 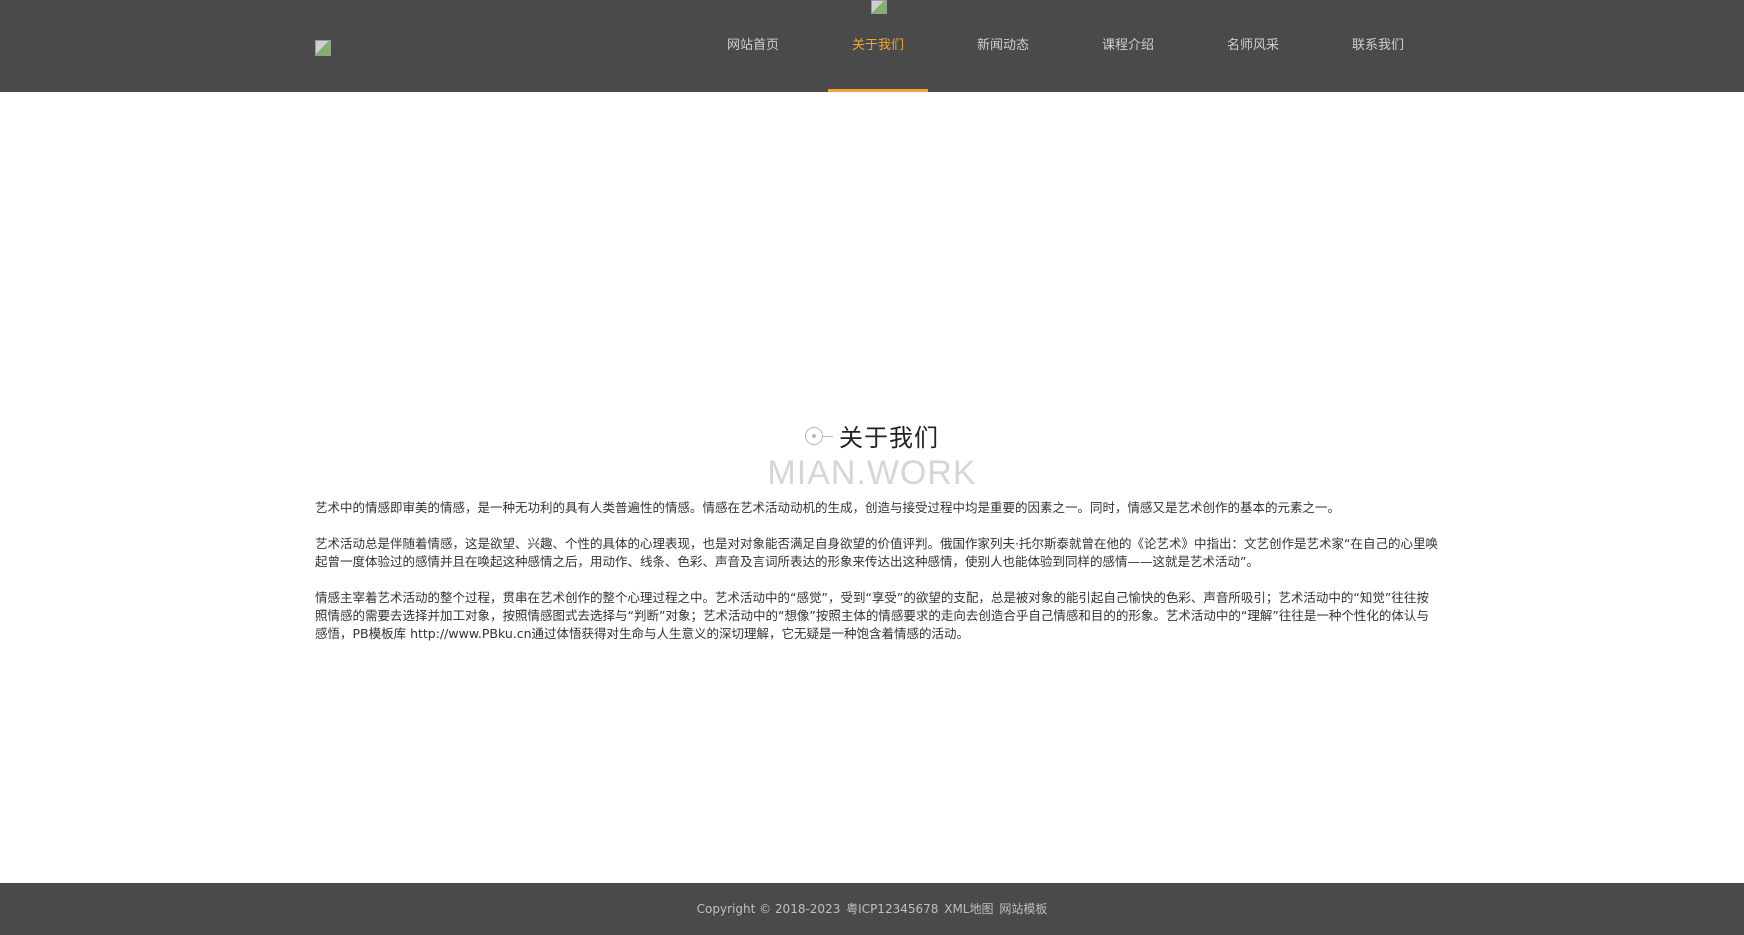 What do you see at coordinates (889, 438) in the screenshot?
I see `section-title: 关于我们` at bounding box center [889, 438].